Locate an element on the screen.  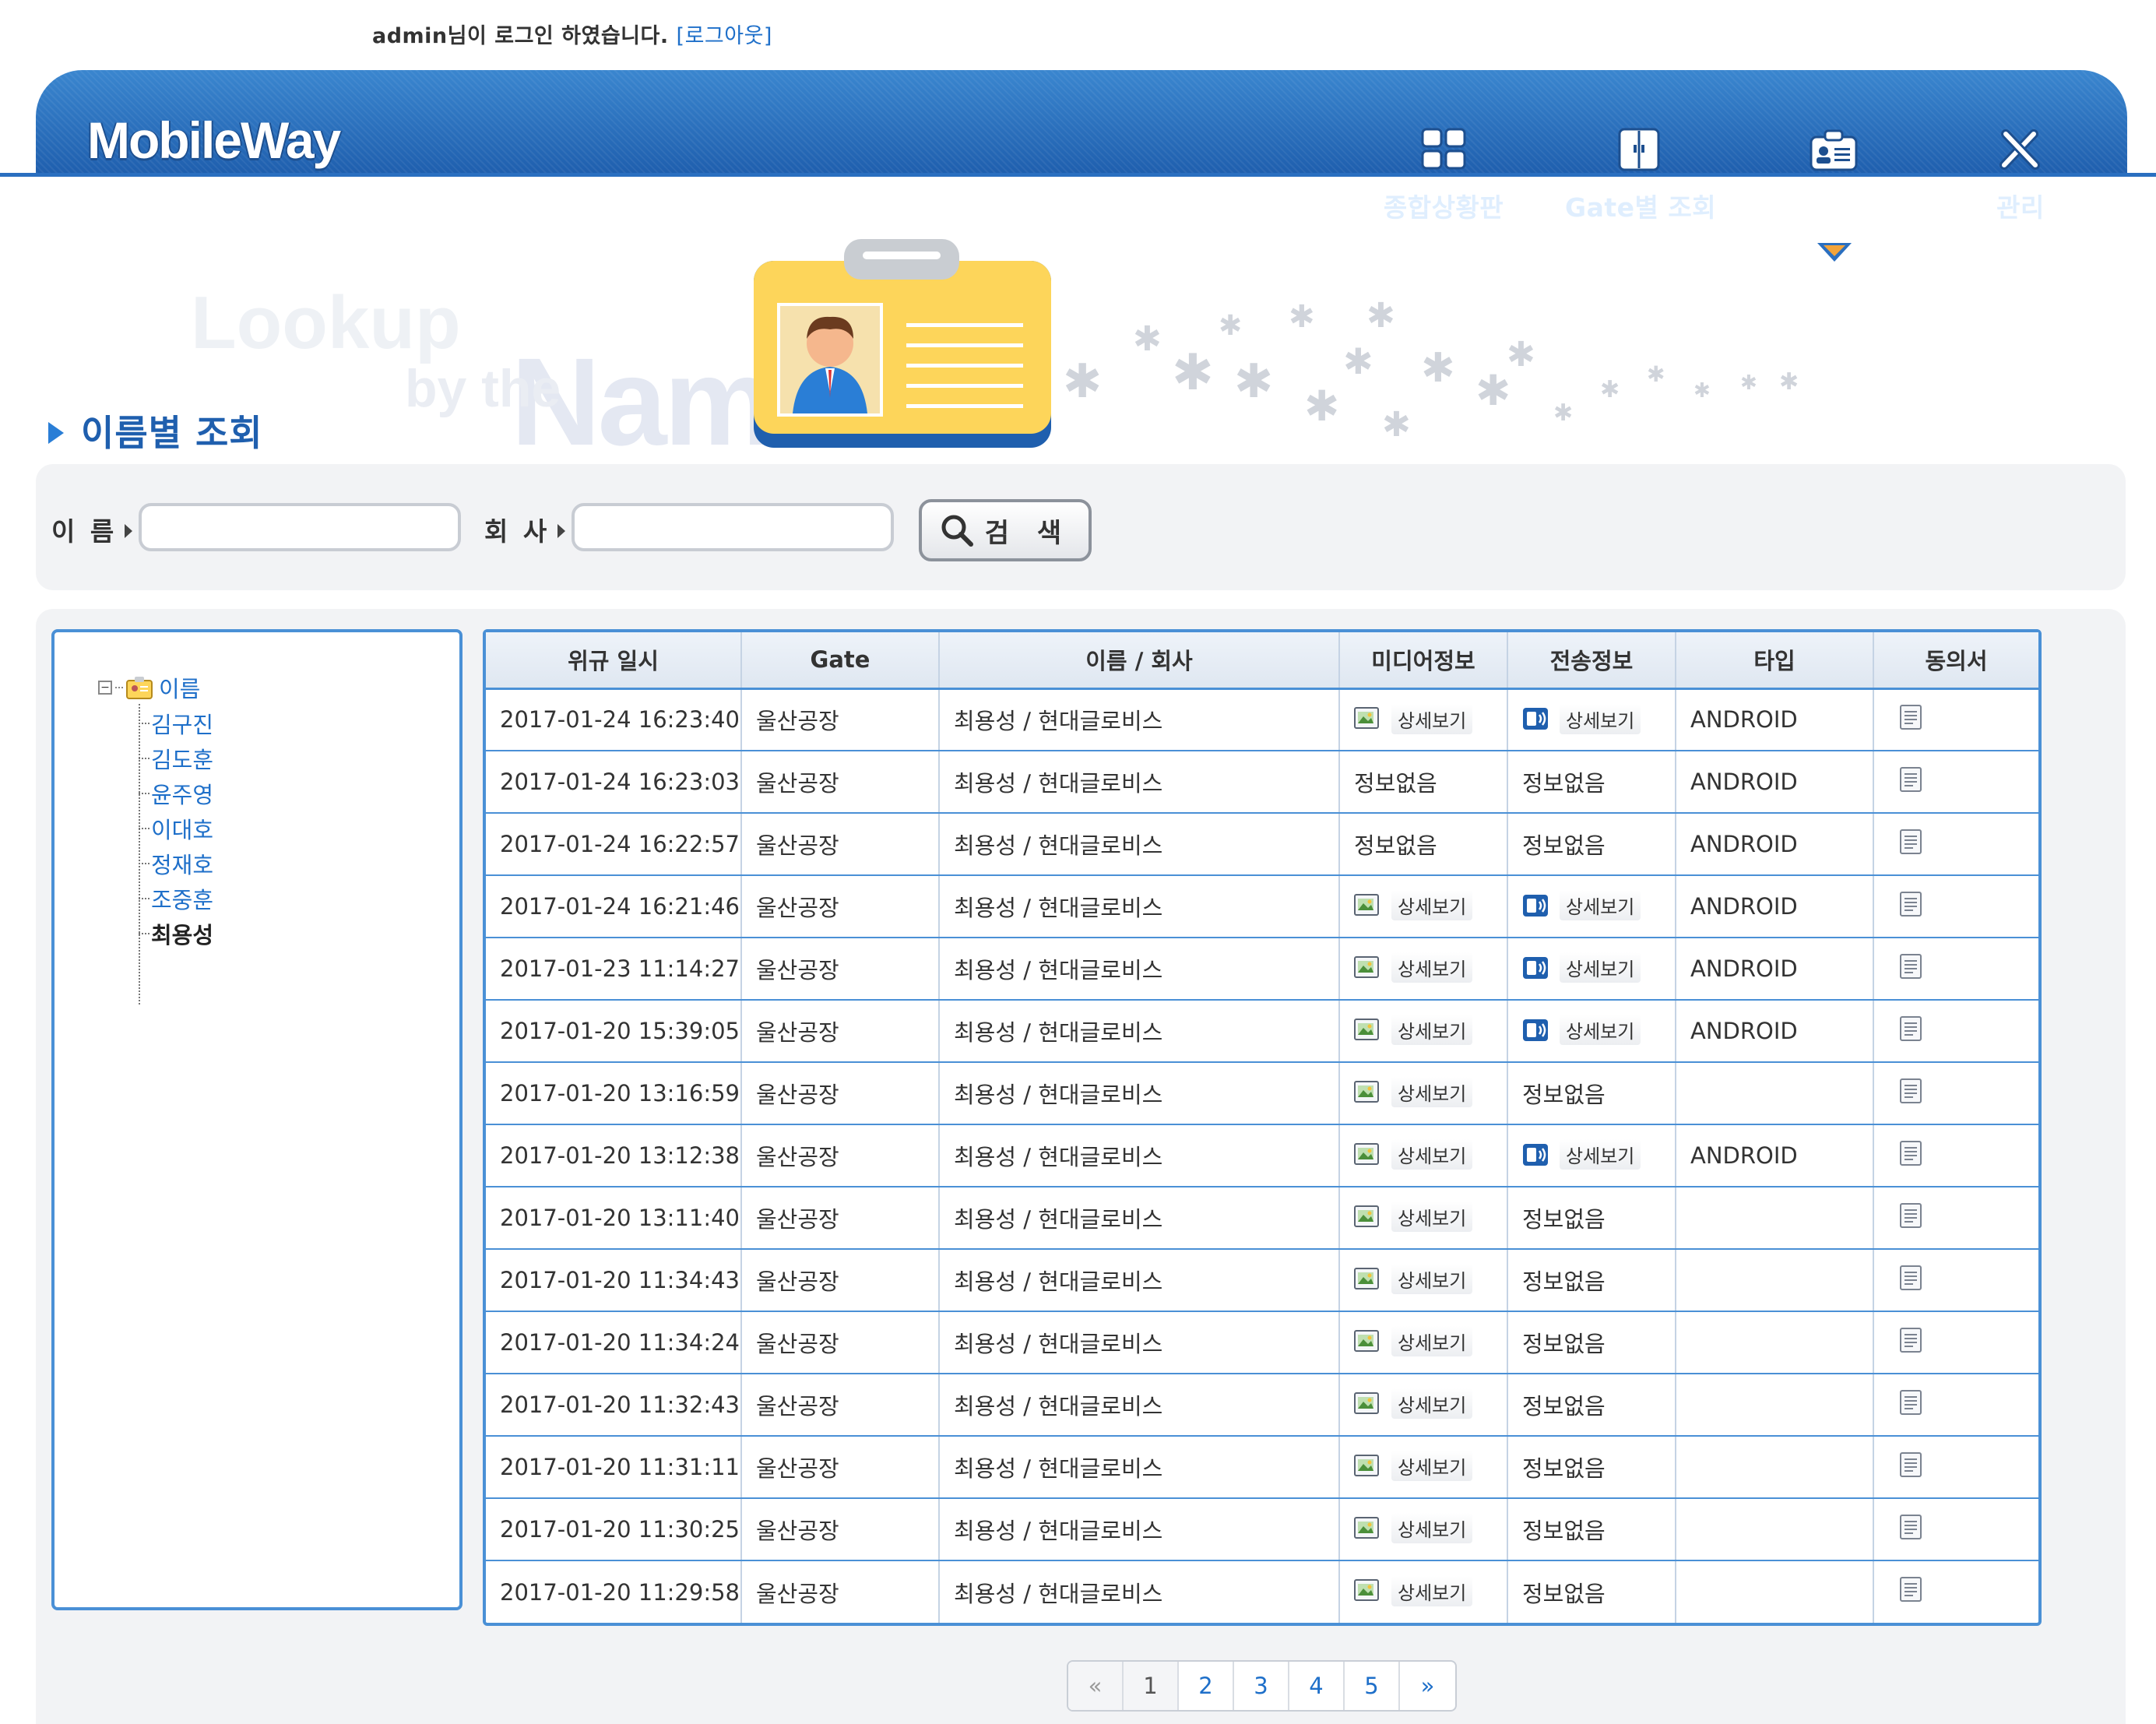
search-button: 검 색 is located at coordinates (1005, 530).